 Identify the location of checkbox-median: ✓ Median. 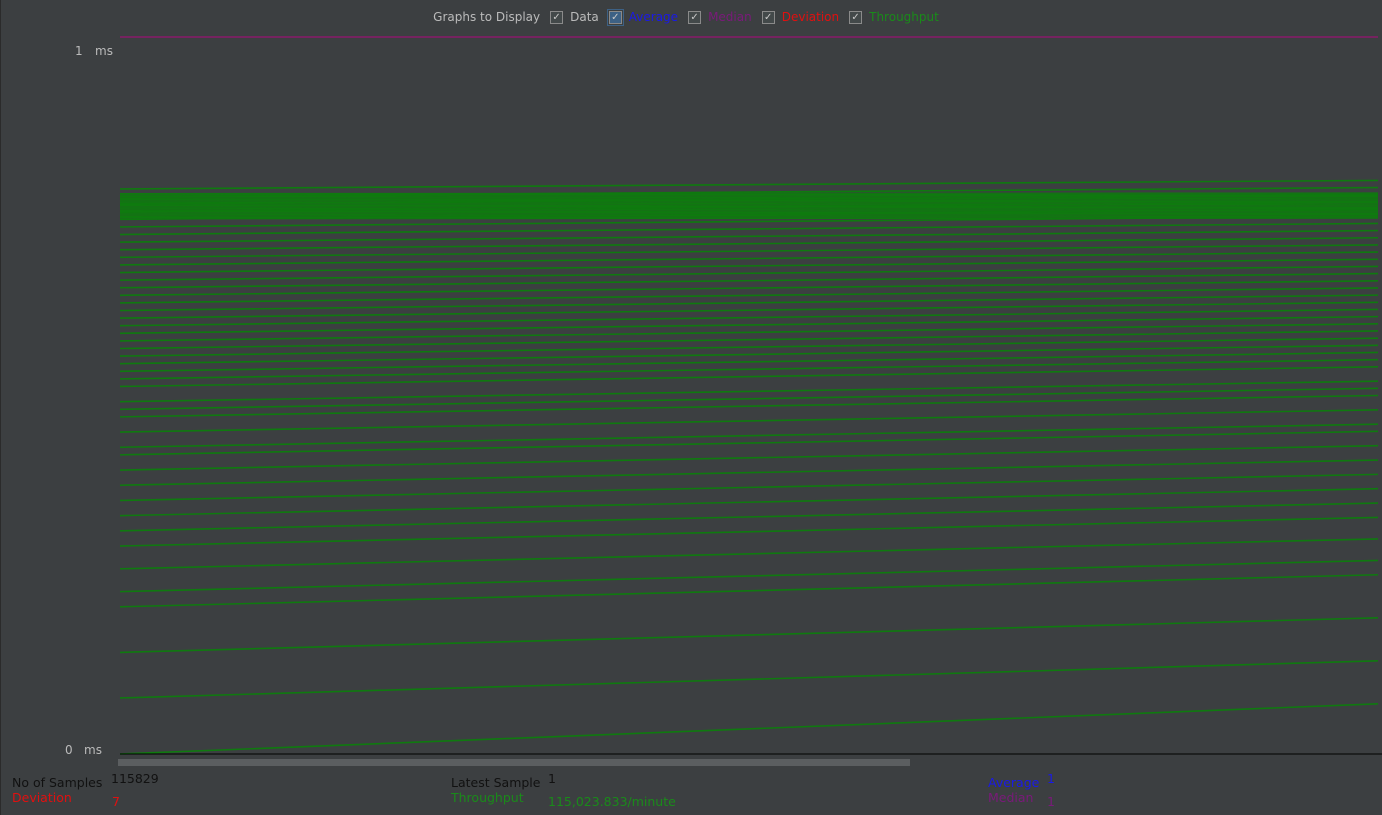
(720, 17).